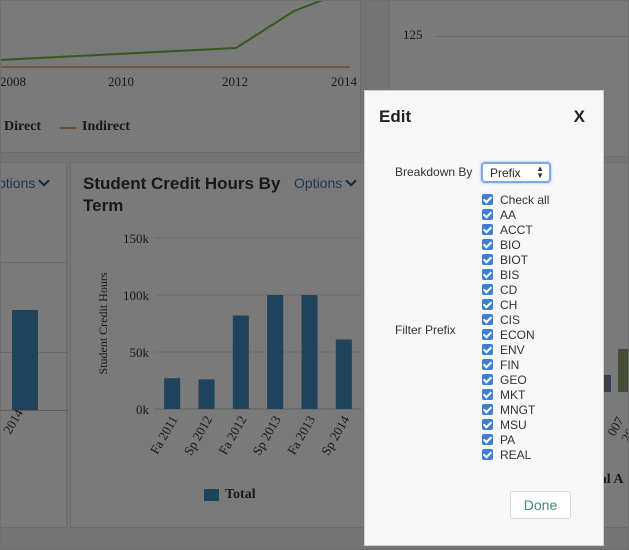 This screenshot has width=629, height=550. I want to click on prefix-row-cis: CIS, so click(515, 319).